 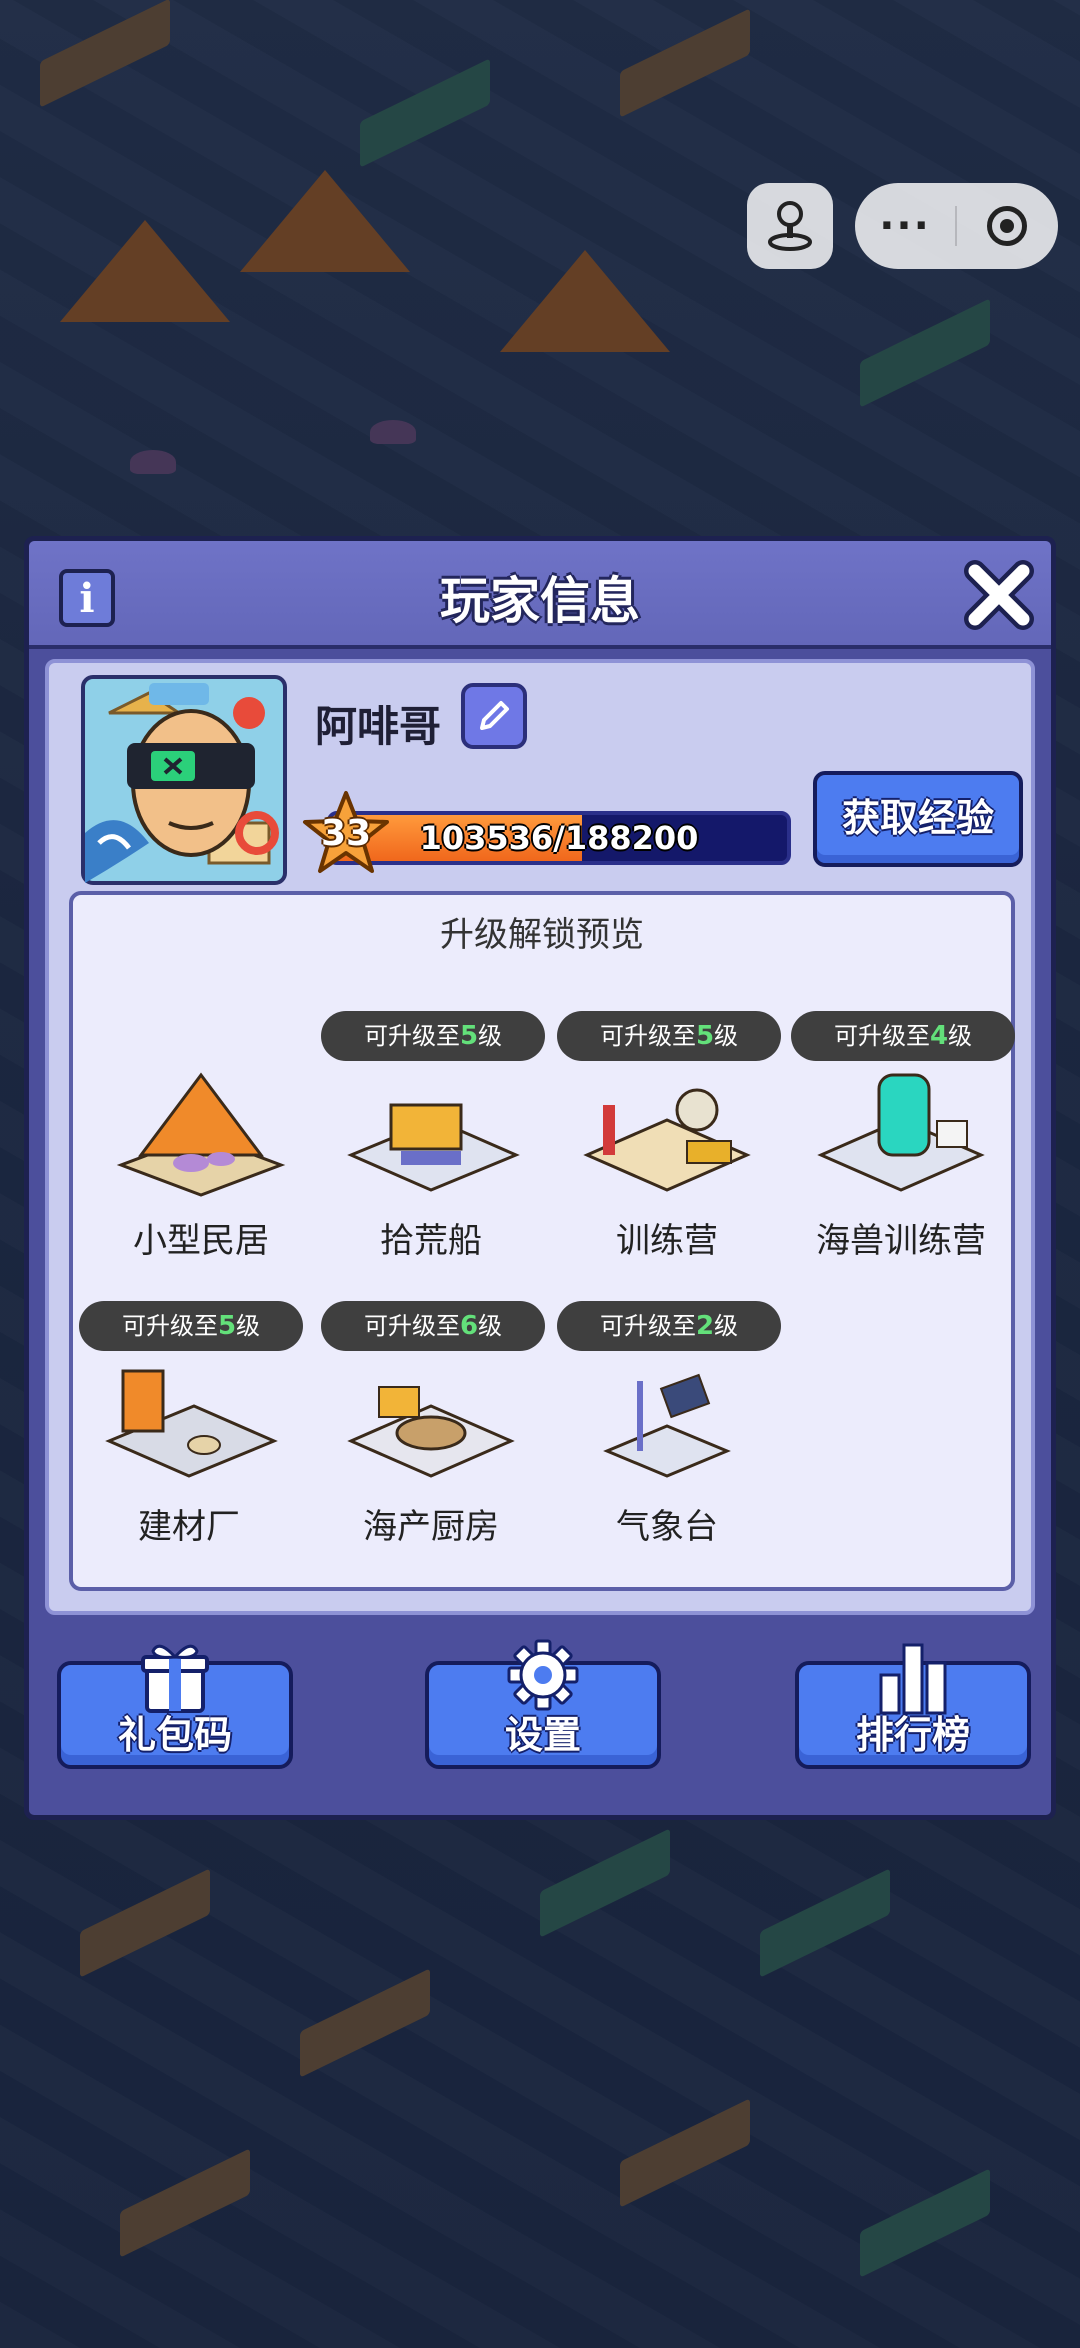 I want to click on building-name: 海兽训练营, so click(x=901, y=1241).